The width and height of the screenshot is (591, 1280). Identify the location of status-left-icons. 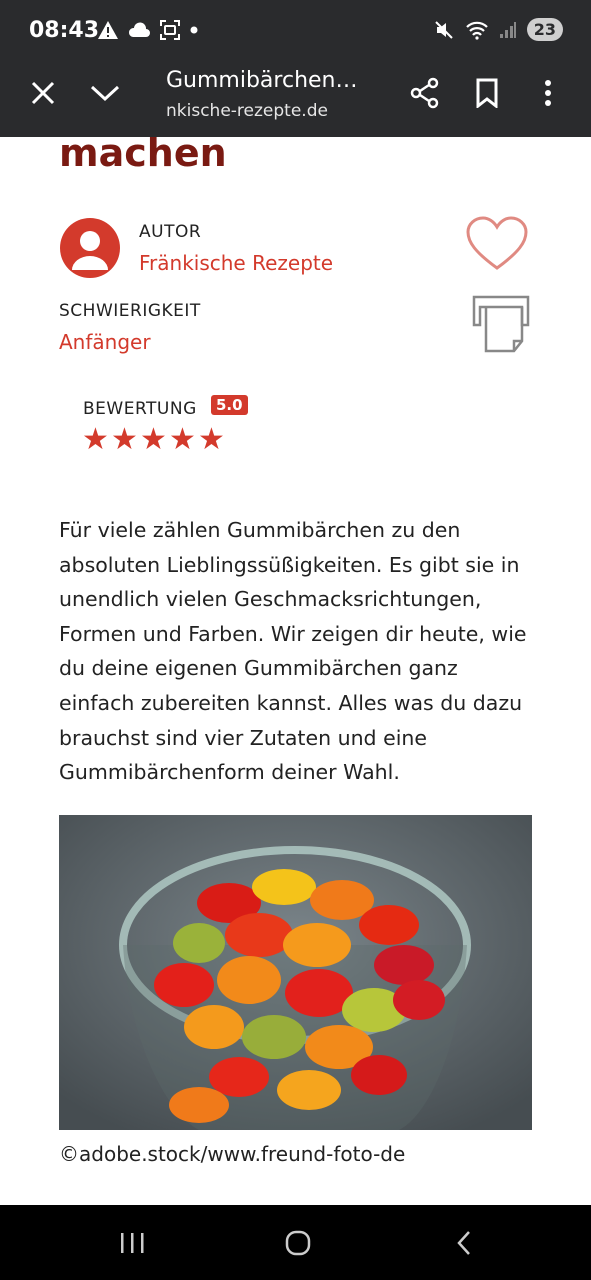
(148, 30).